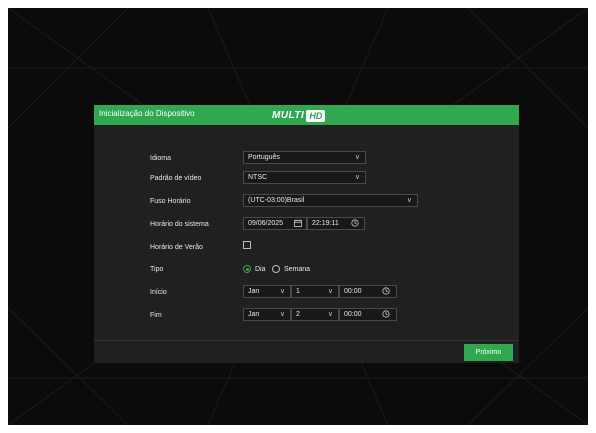 The width and height of the screenshot is (596, 433). I want to click on language-value: Português, so click(264, 157).